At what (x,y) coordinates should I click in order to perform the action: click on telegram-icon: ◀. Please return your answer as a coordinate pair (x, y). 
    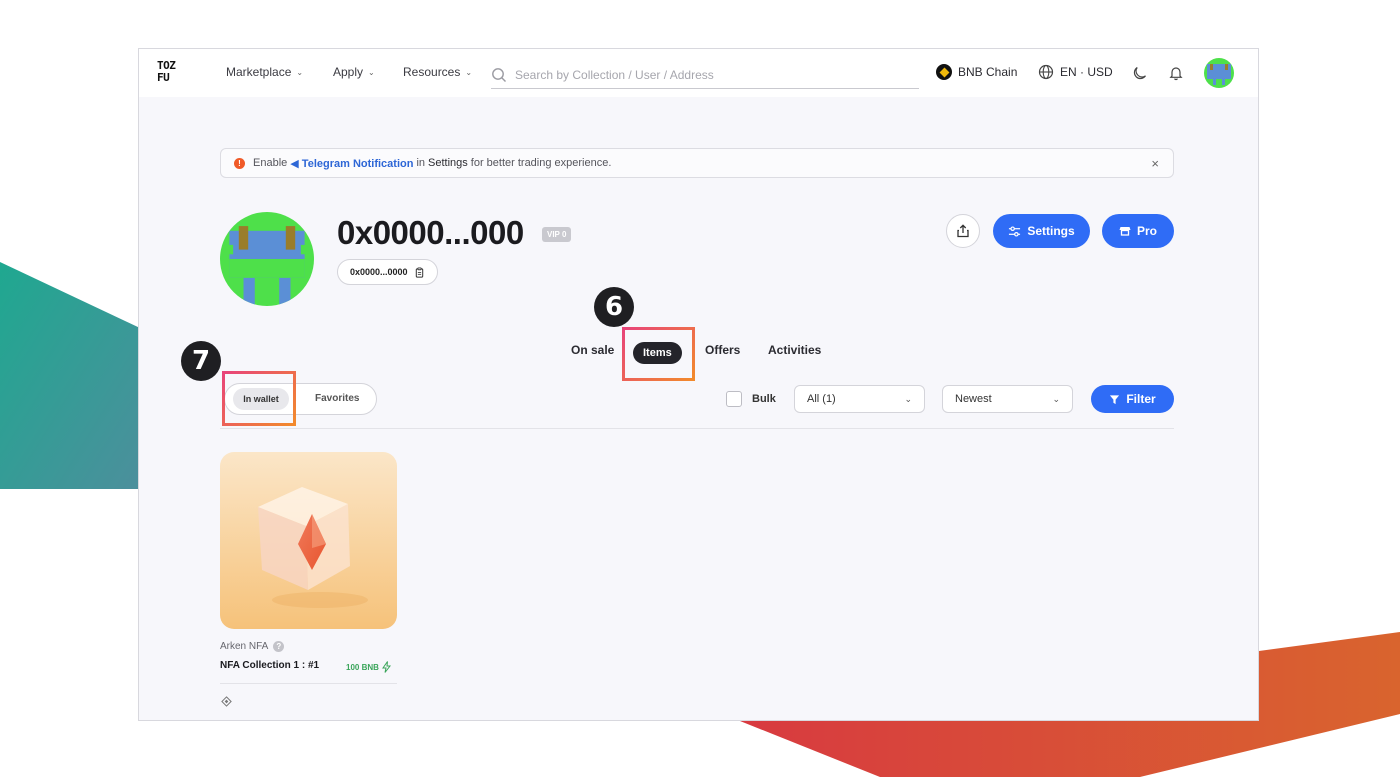
    Looking at the image, I should click on (294, 163).